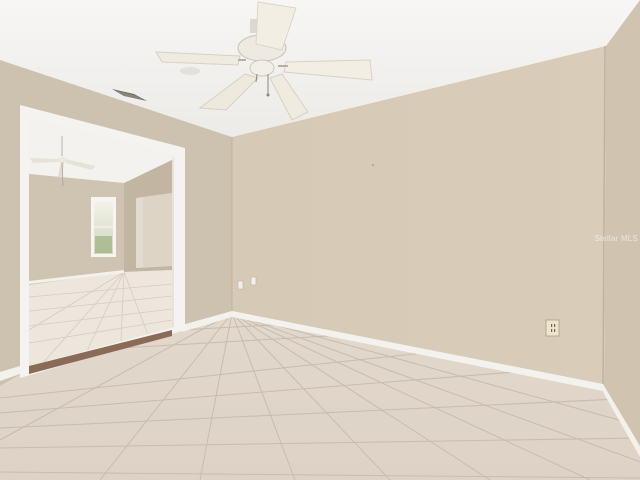 This screenshot has height=480, width=640. What do you see at coordinates (103, 244) in the screenshot?
I see `window-foliage` at bounding box center [103, 244].